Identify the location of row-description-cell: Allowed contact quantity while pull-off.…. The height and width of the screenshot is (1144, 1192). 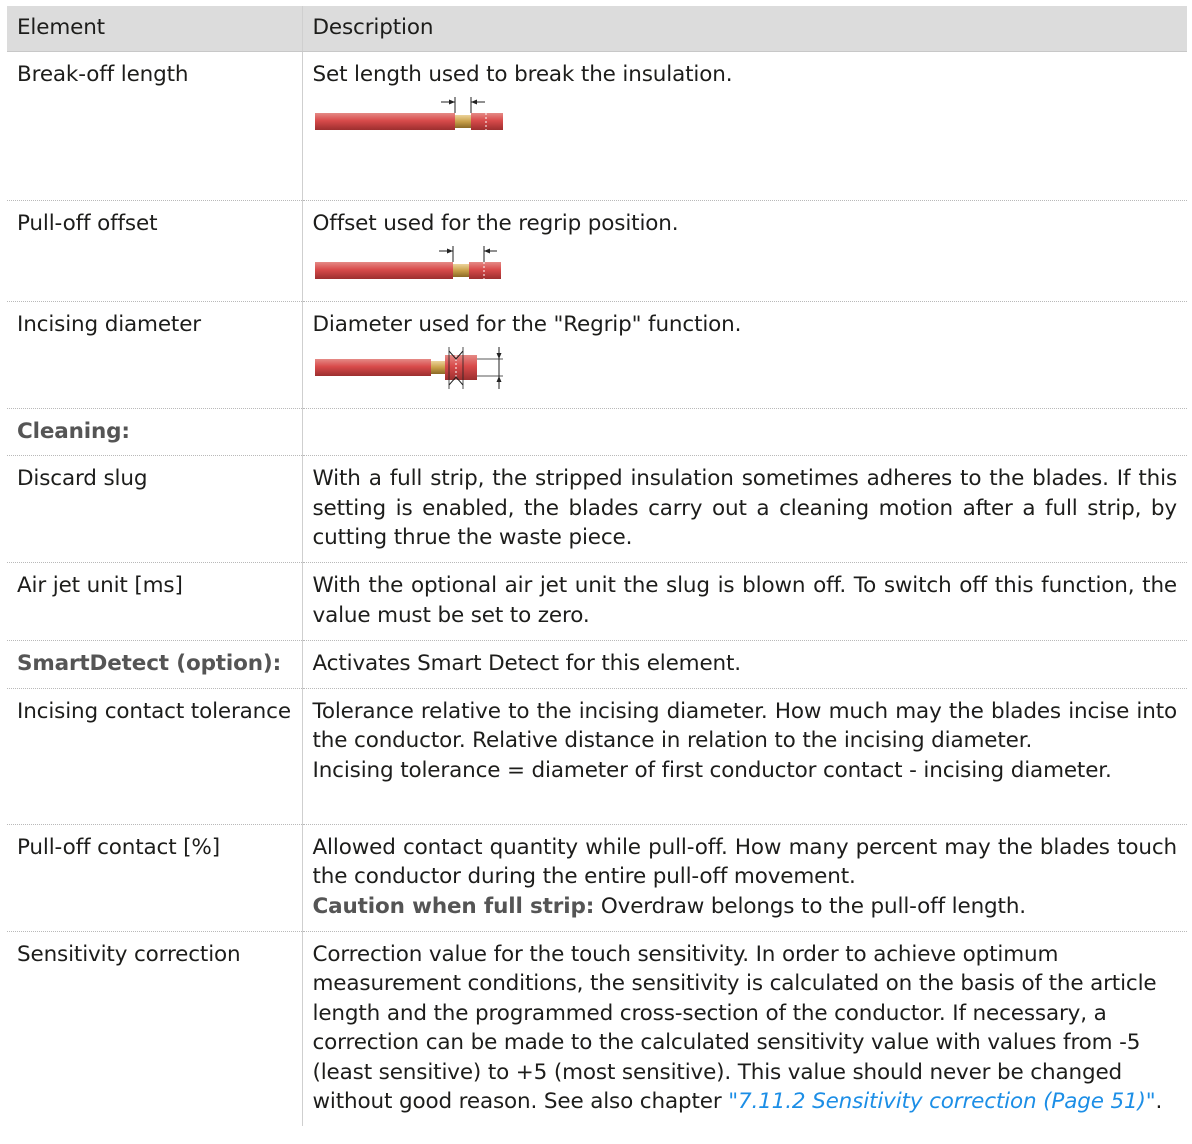
(744, 878).